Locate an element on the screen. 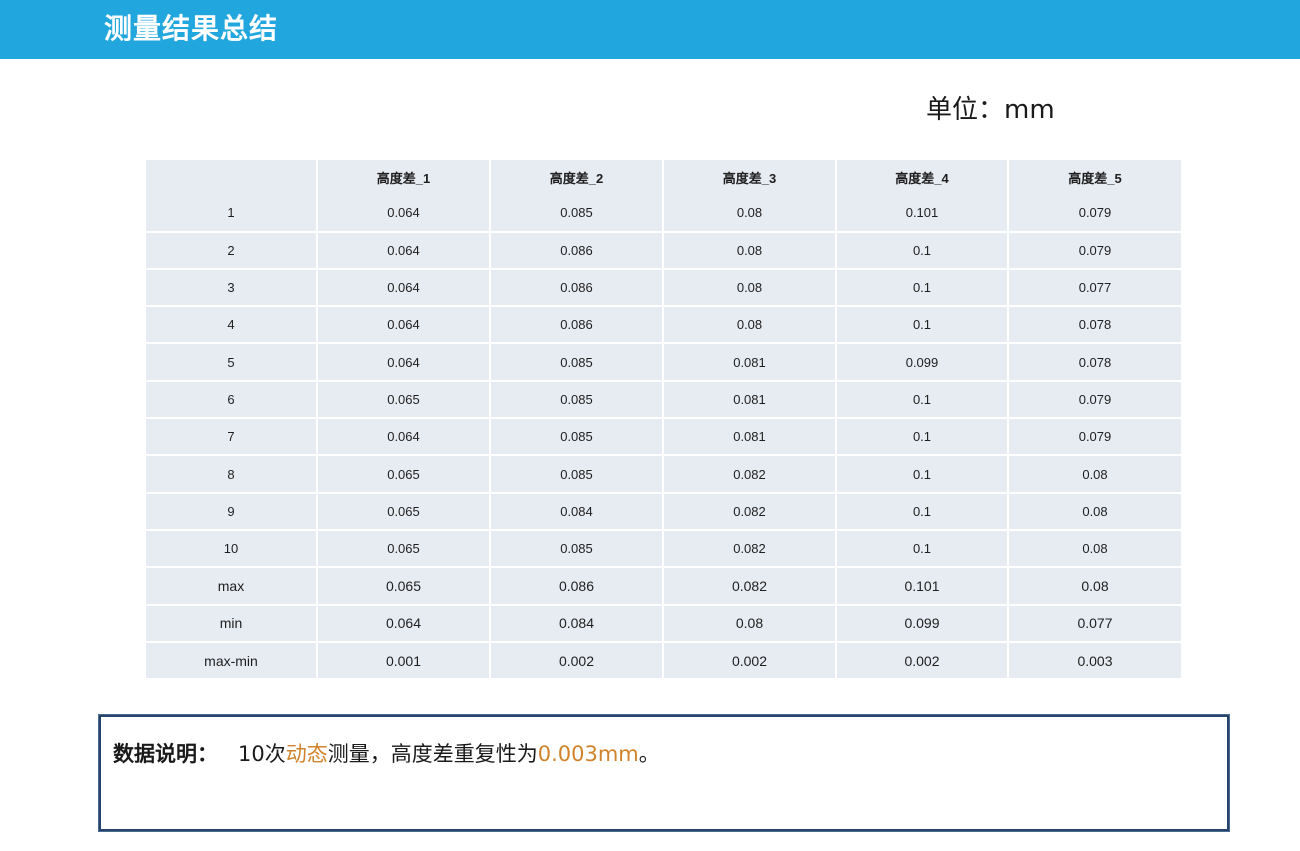 This screenshot has width=1300, height=851. header-cell: 高度差_1 is located at coordinates (404, 178).